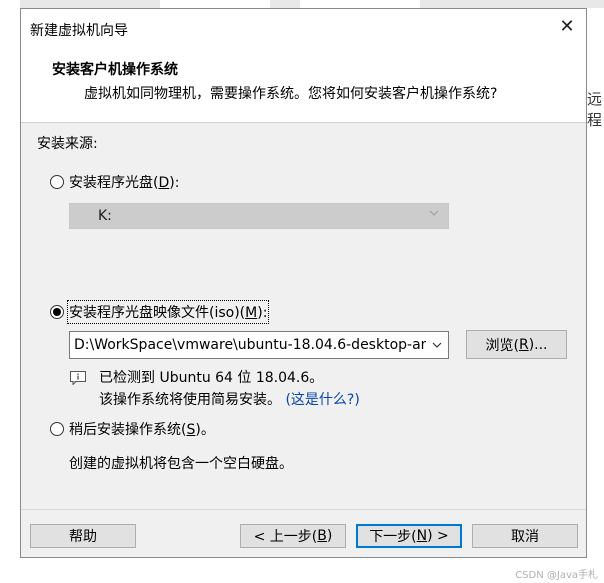 Image resolution: width=604 pixels, height=583 pixels. Describe the element at coordinates (259, 216) in the screenshot. I see `disc-drive-select: K:` at that location.